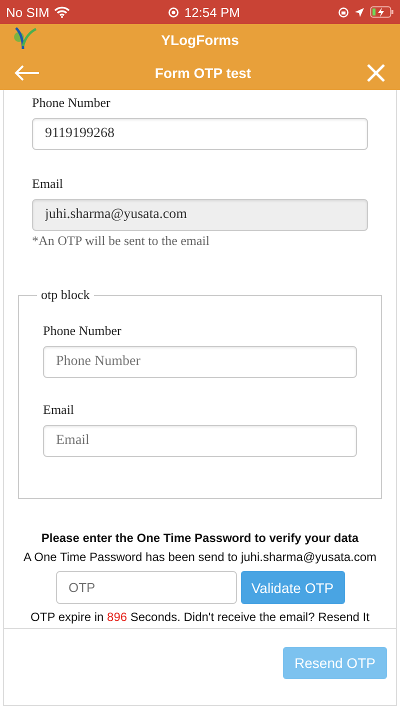 The height and width of the screenshot is (711, 400). Describe the element at coordinates (27, 73) in the screenshot. I see `back-arrow-icon` at that location.